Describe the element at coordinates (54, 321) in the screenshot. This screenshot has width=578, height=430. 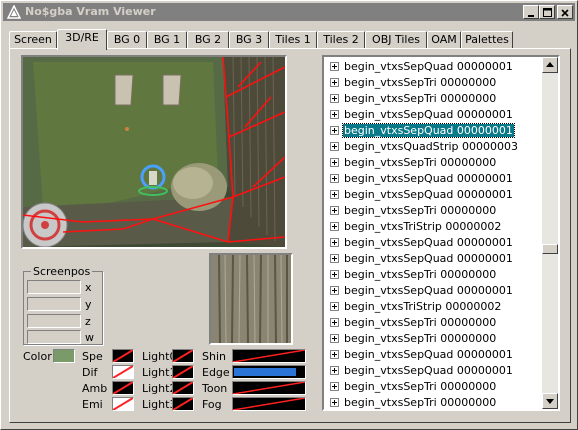
I see `screenpos-z-field` at that location.